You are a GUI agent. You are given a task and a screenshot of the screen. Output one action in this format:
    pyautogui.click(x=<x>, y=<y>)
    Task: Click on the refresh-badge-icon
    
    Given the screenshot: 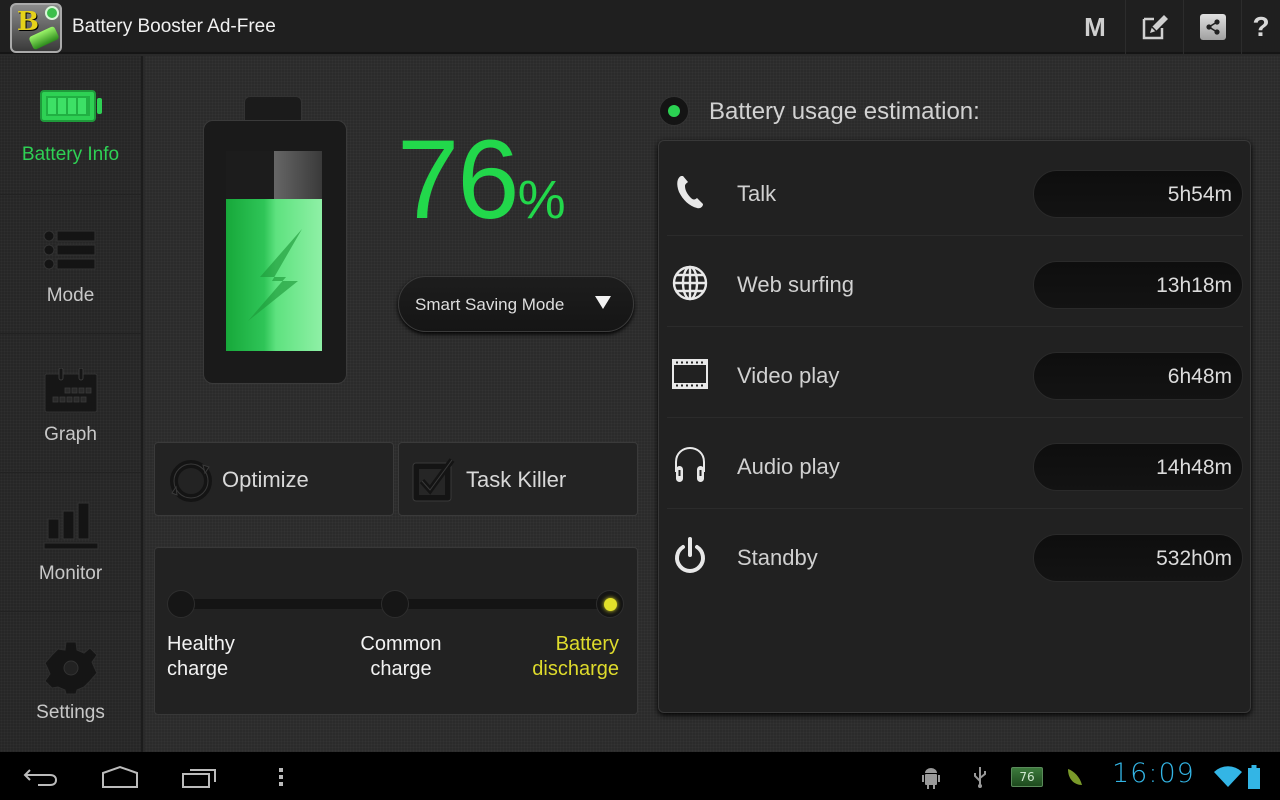 What is the action you would take?
    pyautogui.click(x=52, y=13)
    